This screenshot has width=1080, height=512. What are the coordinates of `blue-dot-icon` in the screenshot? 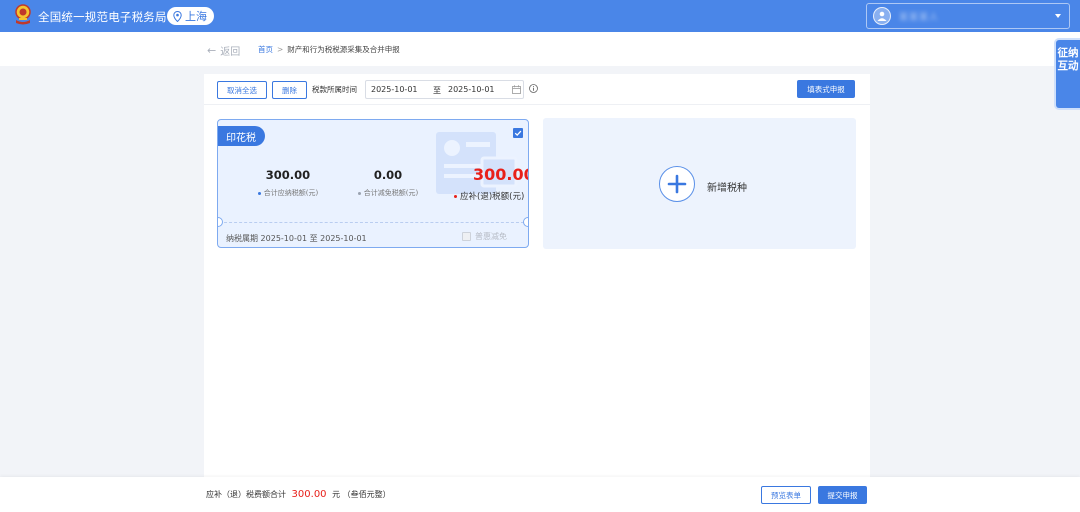 It's located at (259, 193).